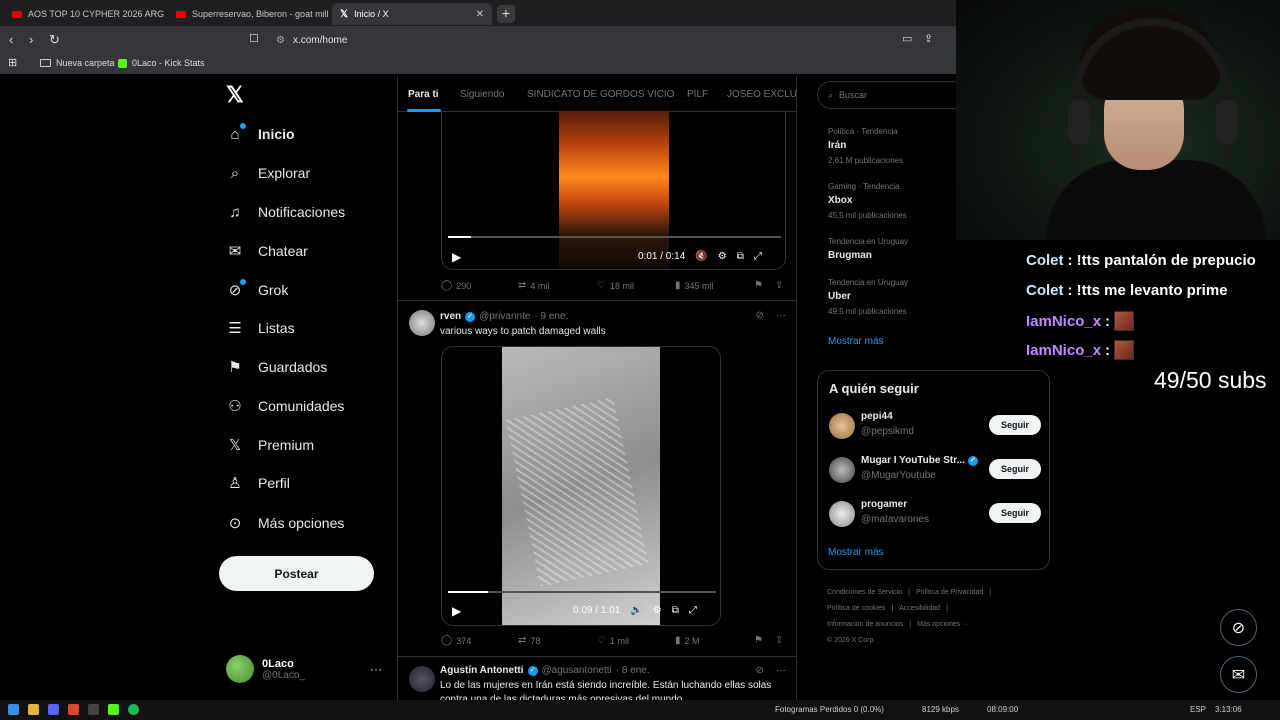  What do you see at coordinates (33, 709) in the screenshot?
I see `file-explorer-icon` at bounding box center [33, 709].